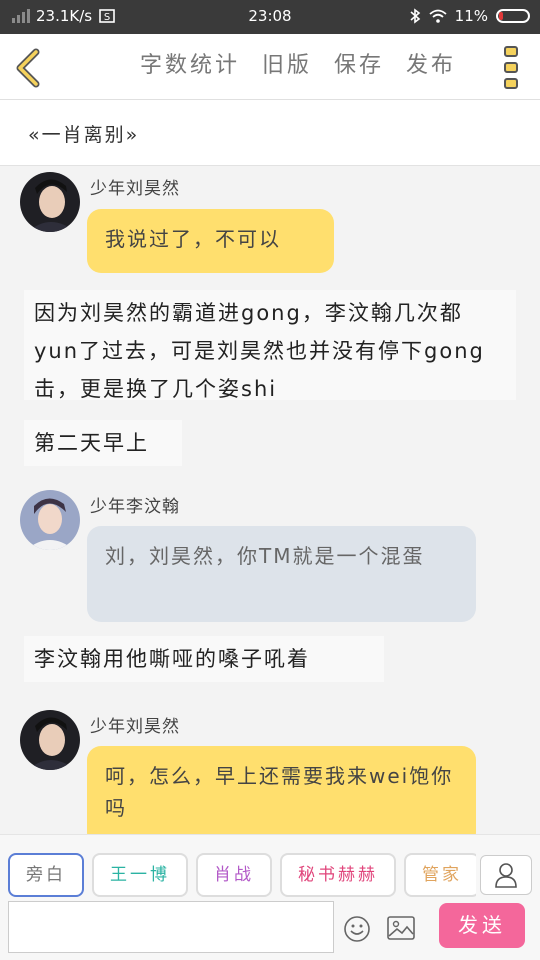 Image resolution: width=540 pixels, height=960 pixels. I want to click on send-button: 发送, so click(482, 925).